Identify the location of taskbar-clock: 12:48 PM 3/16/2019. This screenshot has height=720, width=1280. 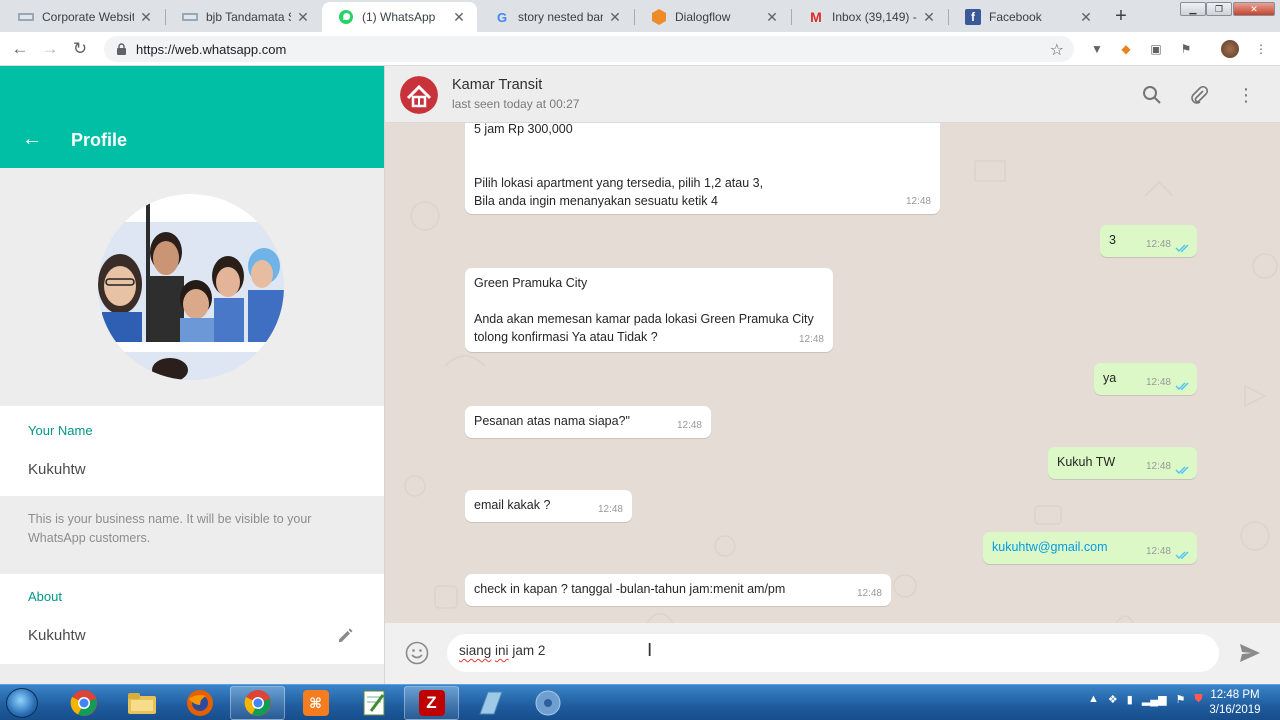
(1235, 703).